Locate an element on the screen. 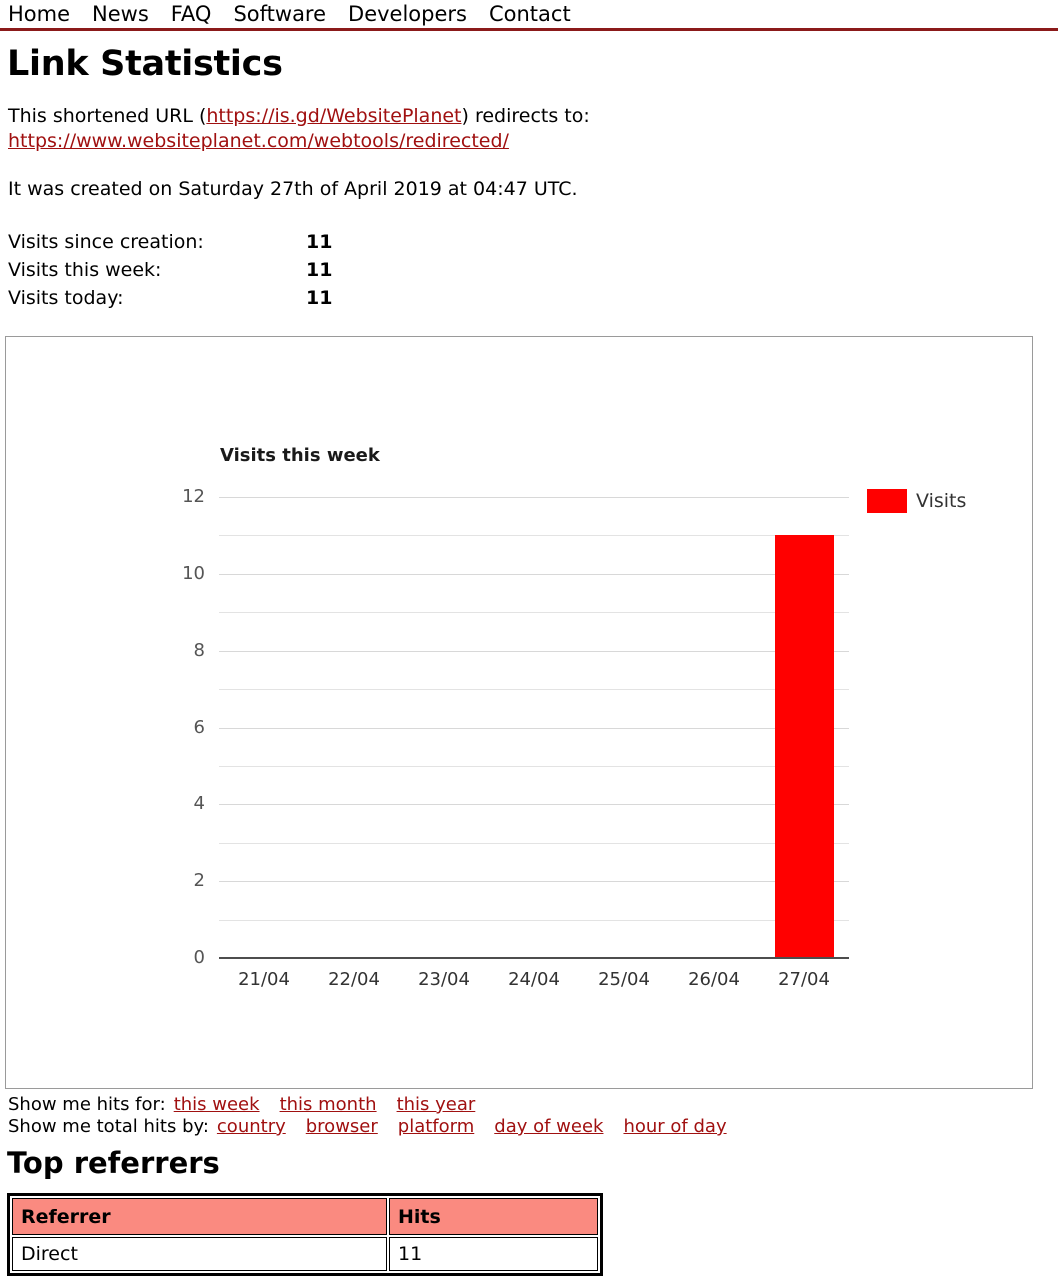 This screenshot has width=1058, height=1286. counter-row-since-creation: Visits since creation: 11 is located at coordinates (170, 242).